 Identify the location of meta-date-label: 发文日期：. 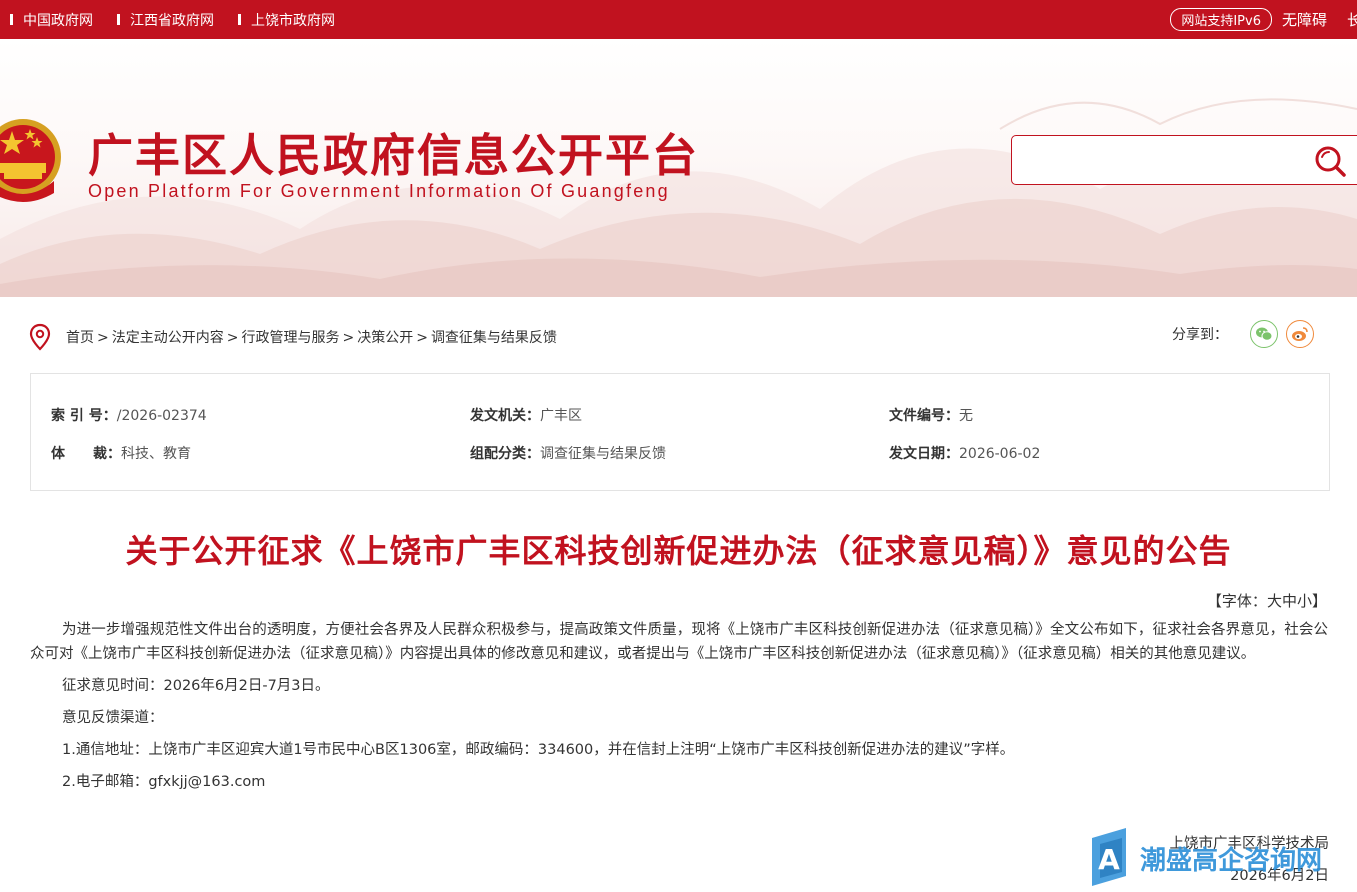
(924, 454).